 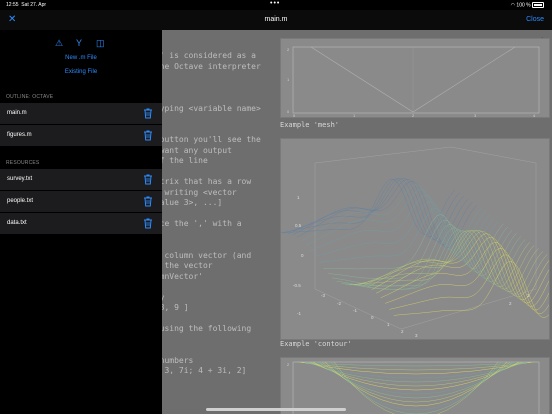 I want to click on resource-item-people: people.txt, so click(x=81, y=202).